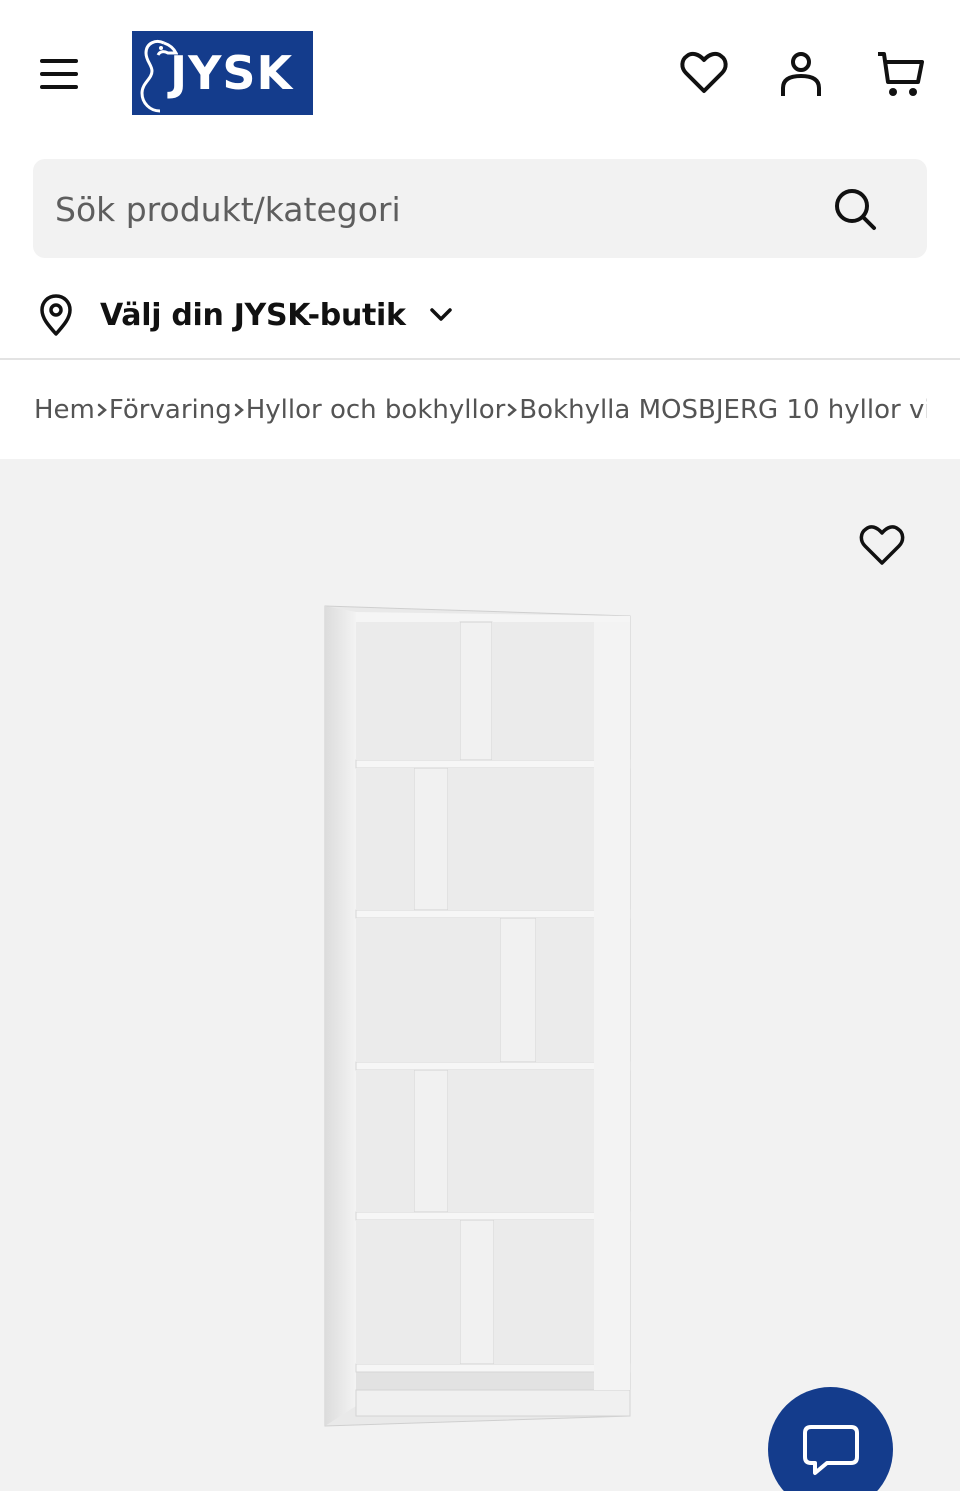 This screenshot has height=1491, width=960. What do you see at coordinates (855, 209) in the screenshot?
I see `search-icon` at bounding box center [855, 209].